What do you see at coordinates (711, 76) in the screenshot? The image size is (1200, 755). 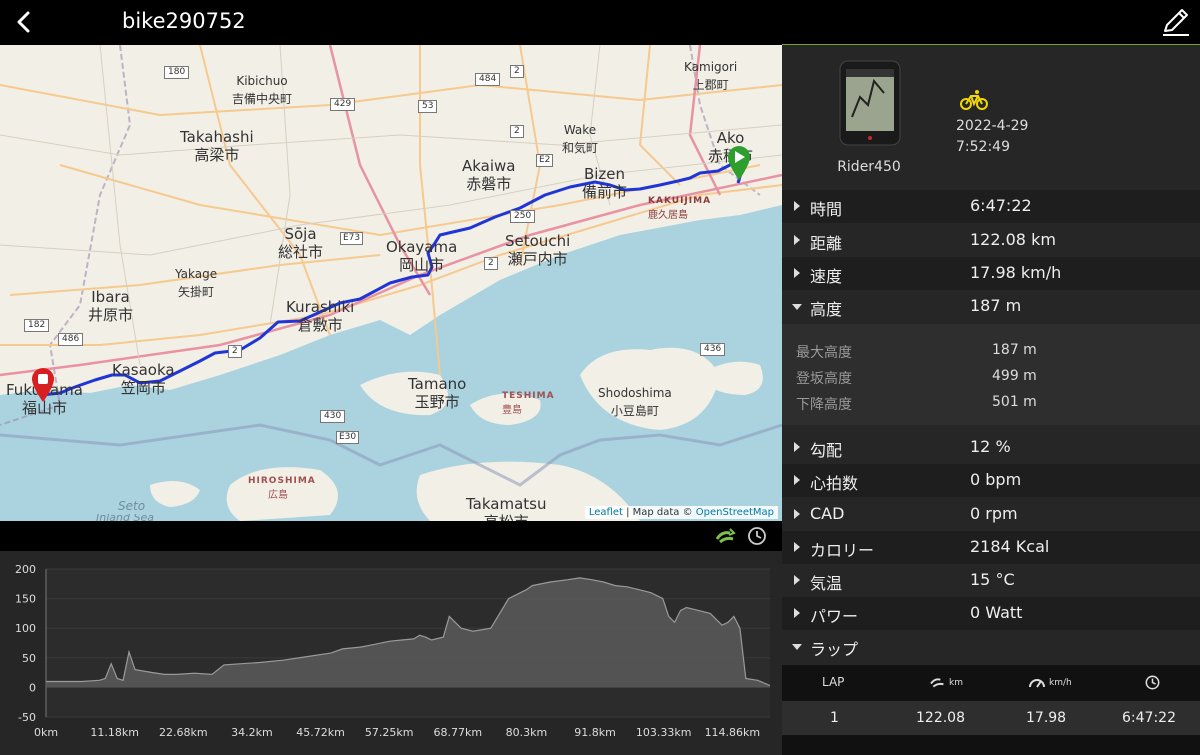 I see `place-kamigori: Kamigori 上郡町` at bounding box center [711, 76].